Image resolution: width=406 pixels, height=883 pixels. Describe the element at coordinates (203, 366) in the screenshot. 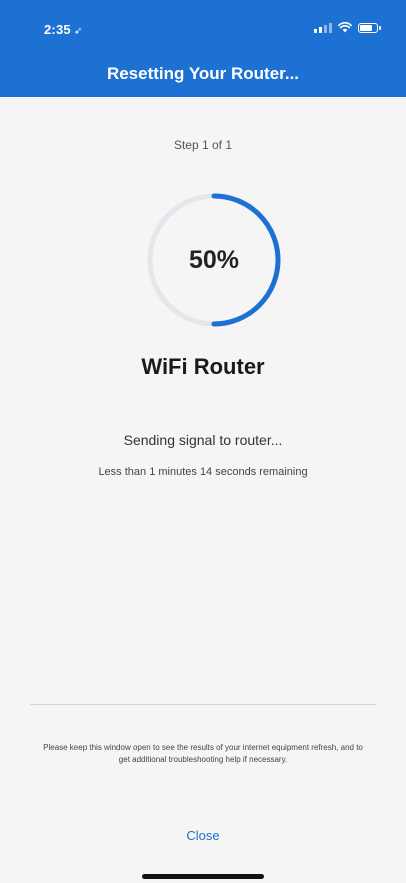

I see `device-name: WiFi Router` at that location.